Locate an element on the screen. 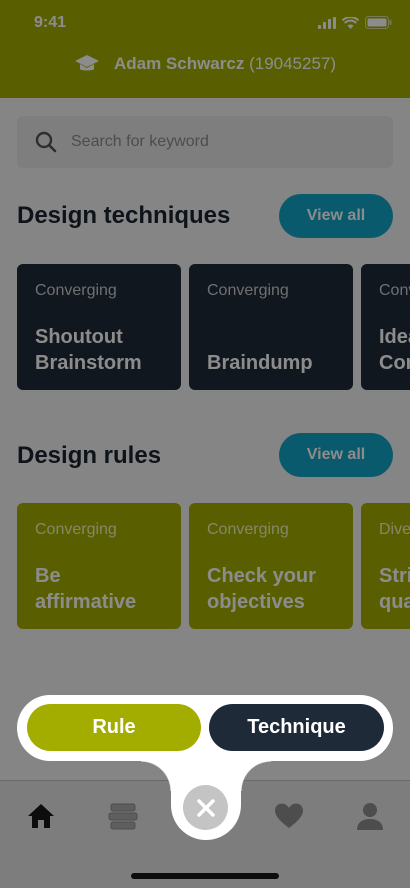  tab-home is located at coordinates (41, 816).